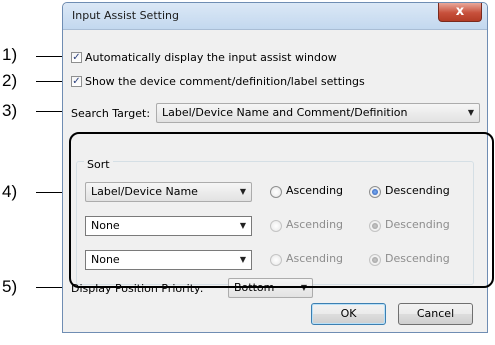 The height and width of the screenshot is (345, 495). I want to click on dialog-title: Input Assist Setting, so click(125, 15).